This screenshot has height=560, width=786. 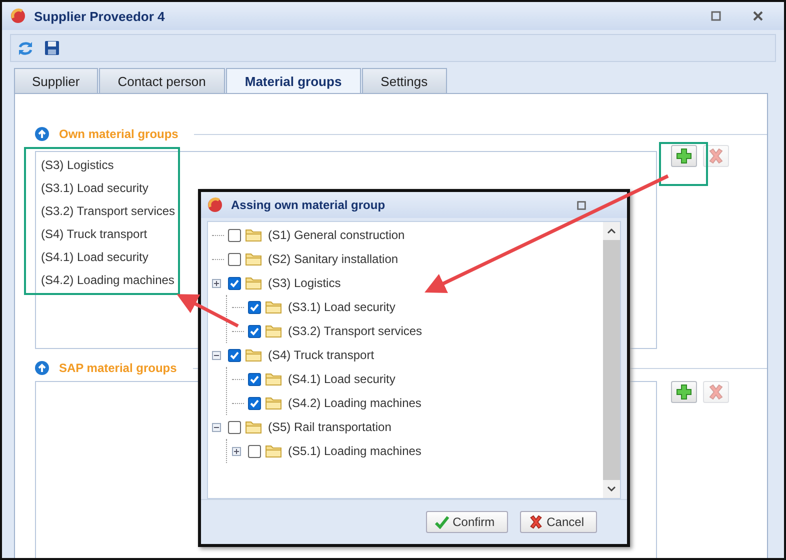 What do you see at coordinates (336, 235) in the screenshot?
I see `tree-item: (S1) General construction` at bounding box center [336, 235].